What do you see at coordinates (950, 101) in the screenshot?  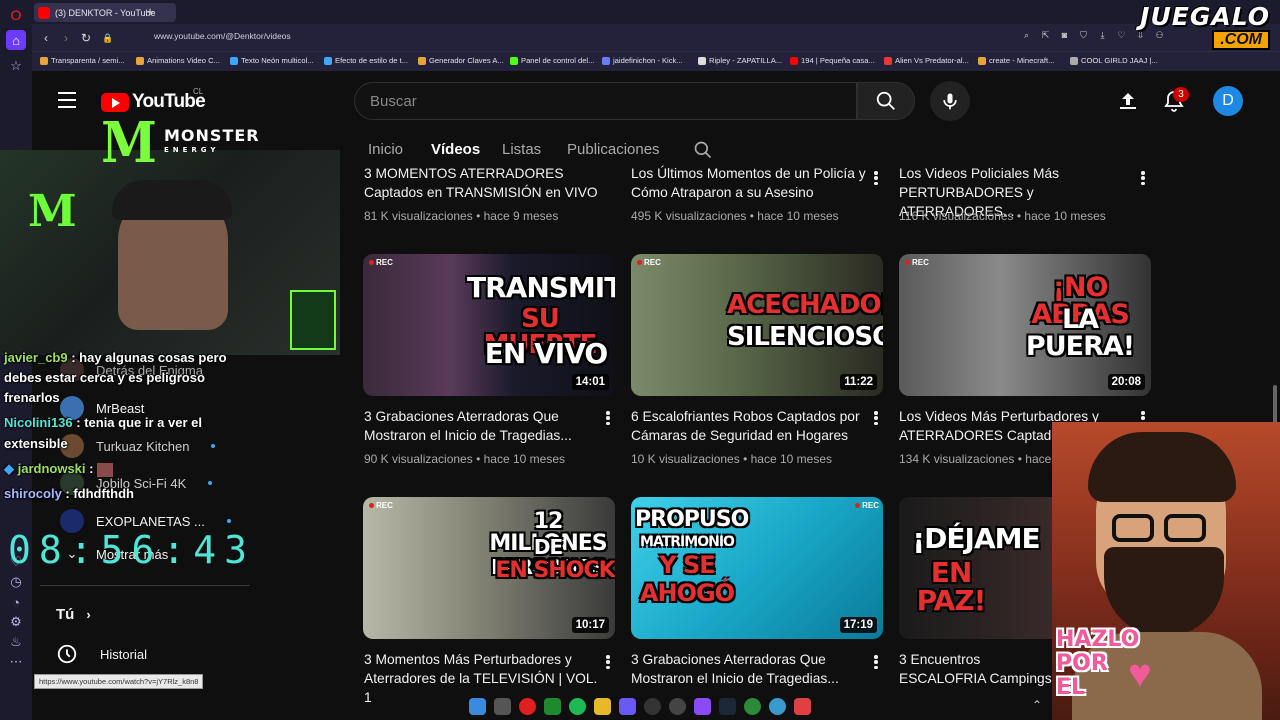 I see `voice-search-button` at bounding box center [950, 101].